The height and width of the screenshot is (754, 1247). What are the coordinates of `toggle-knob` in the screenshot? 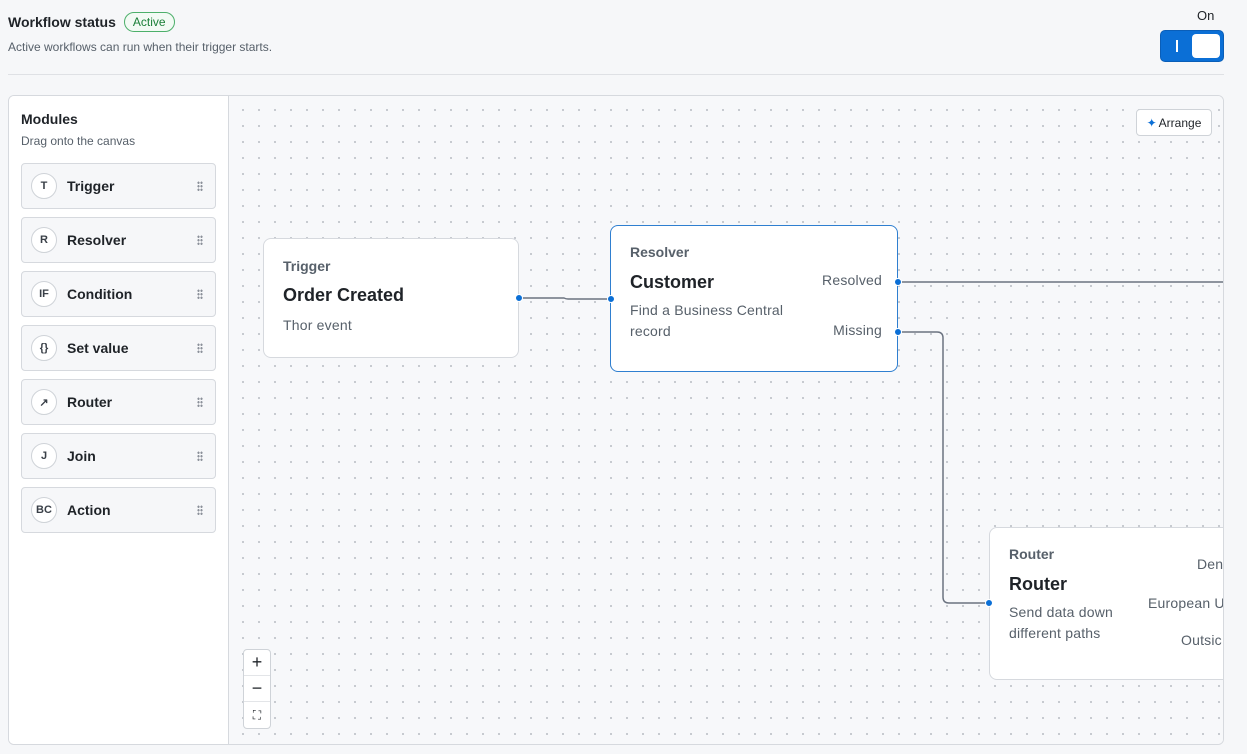 It's located at (1206, 46).